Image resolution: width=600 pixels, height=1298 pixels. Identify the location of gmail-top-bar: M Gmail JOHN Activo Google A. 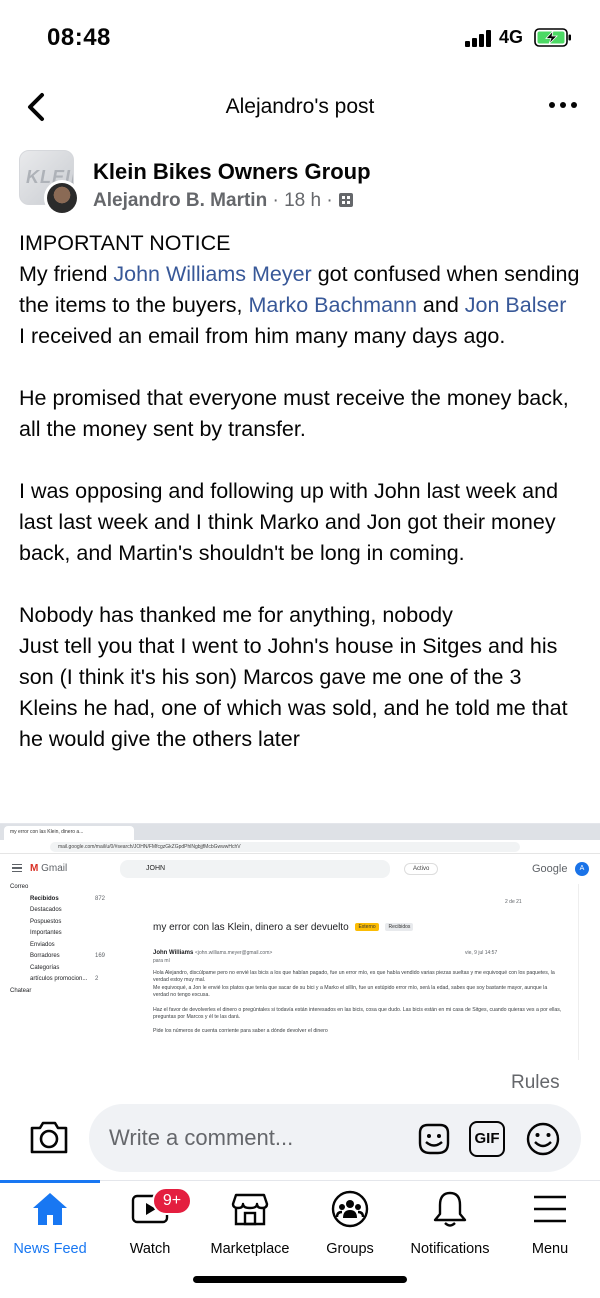
(300, 869).